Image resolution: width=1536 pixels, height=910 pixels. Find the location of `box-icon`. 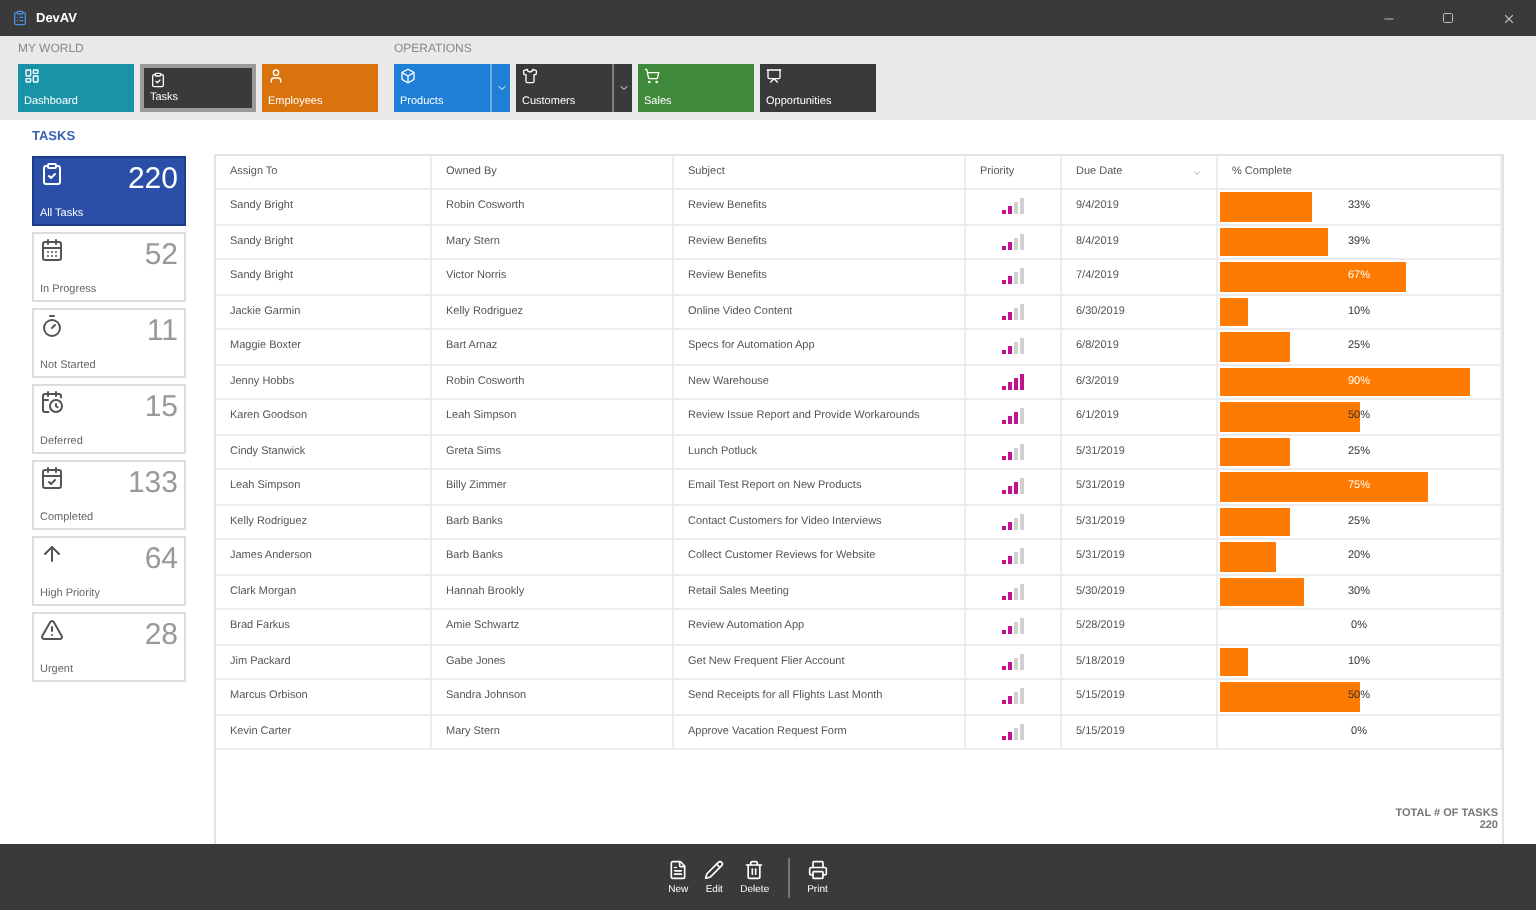

box-icon is located at coordinates (408, 76).